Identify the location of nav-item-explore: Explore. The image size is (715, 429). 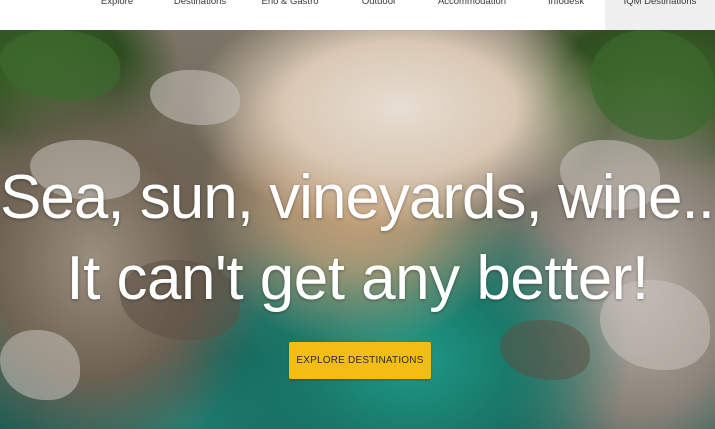
(117, 15).